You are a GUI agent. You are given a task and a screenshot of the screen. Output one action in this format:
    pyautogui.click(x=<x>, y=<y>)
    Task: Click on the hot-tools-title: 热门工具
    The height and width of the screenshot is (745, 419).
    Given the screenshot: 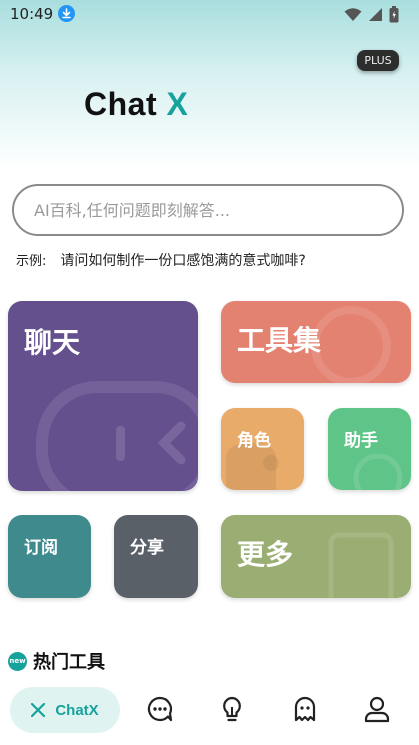 What is the action you would take?
    pyautogui.click(x=69, y=662)
    